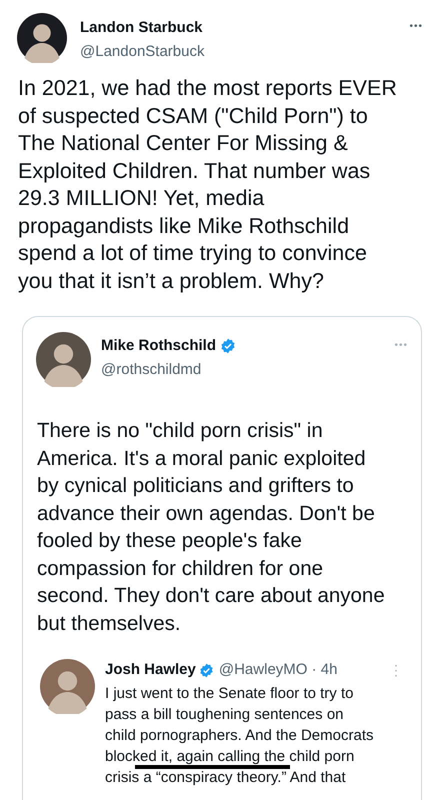 This screenshot has width=440, height=800. Describe the element at coordinates (141, 28) in the screenshot. I see `author-name: Landon Starbuck` at that location.